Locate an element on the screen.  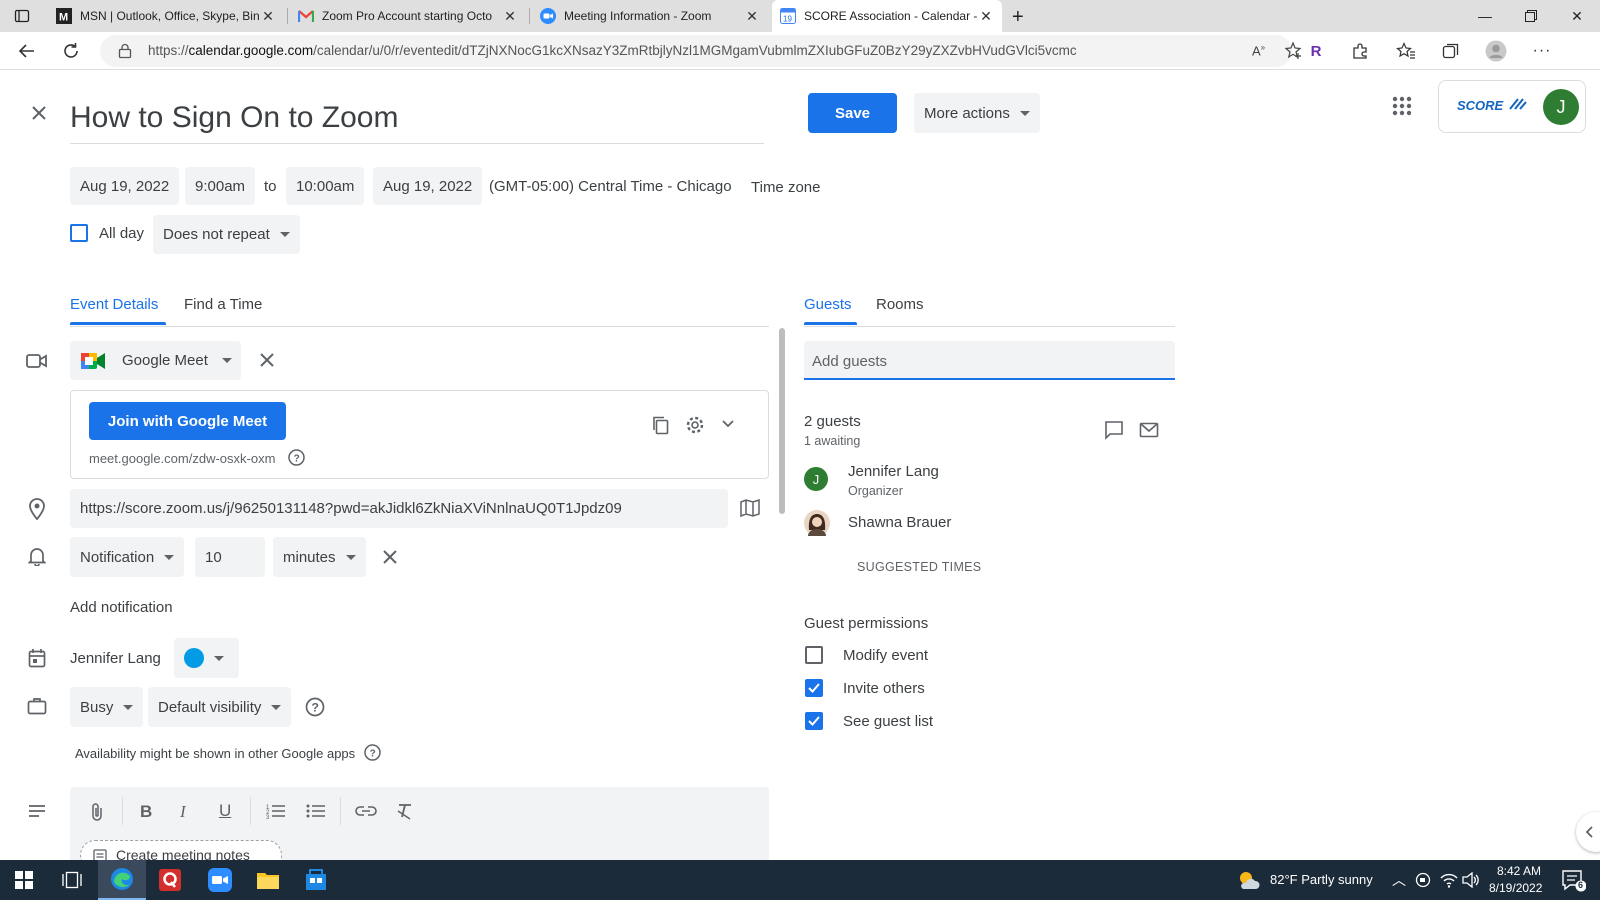
calendar-owner-label: Jennifer Lang is located at coordinates (115, 658).